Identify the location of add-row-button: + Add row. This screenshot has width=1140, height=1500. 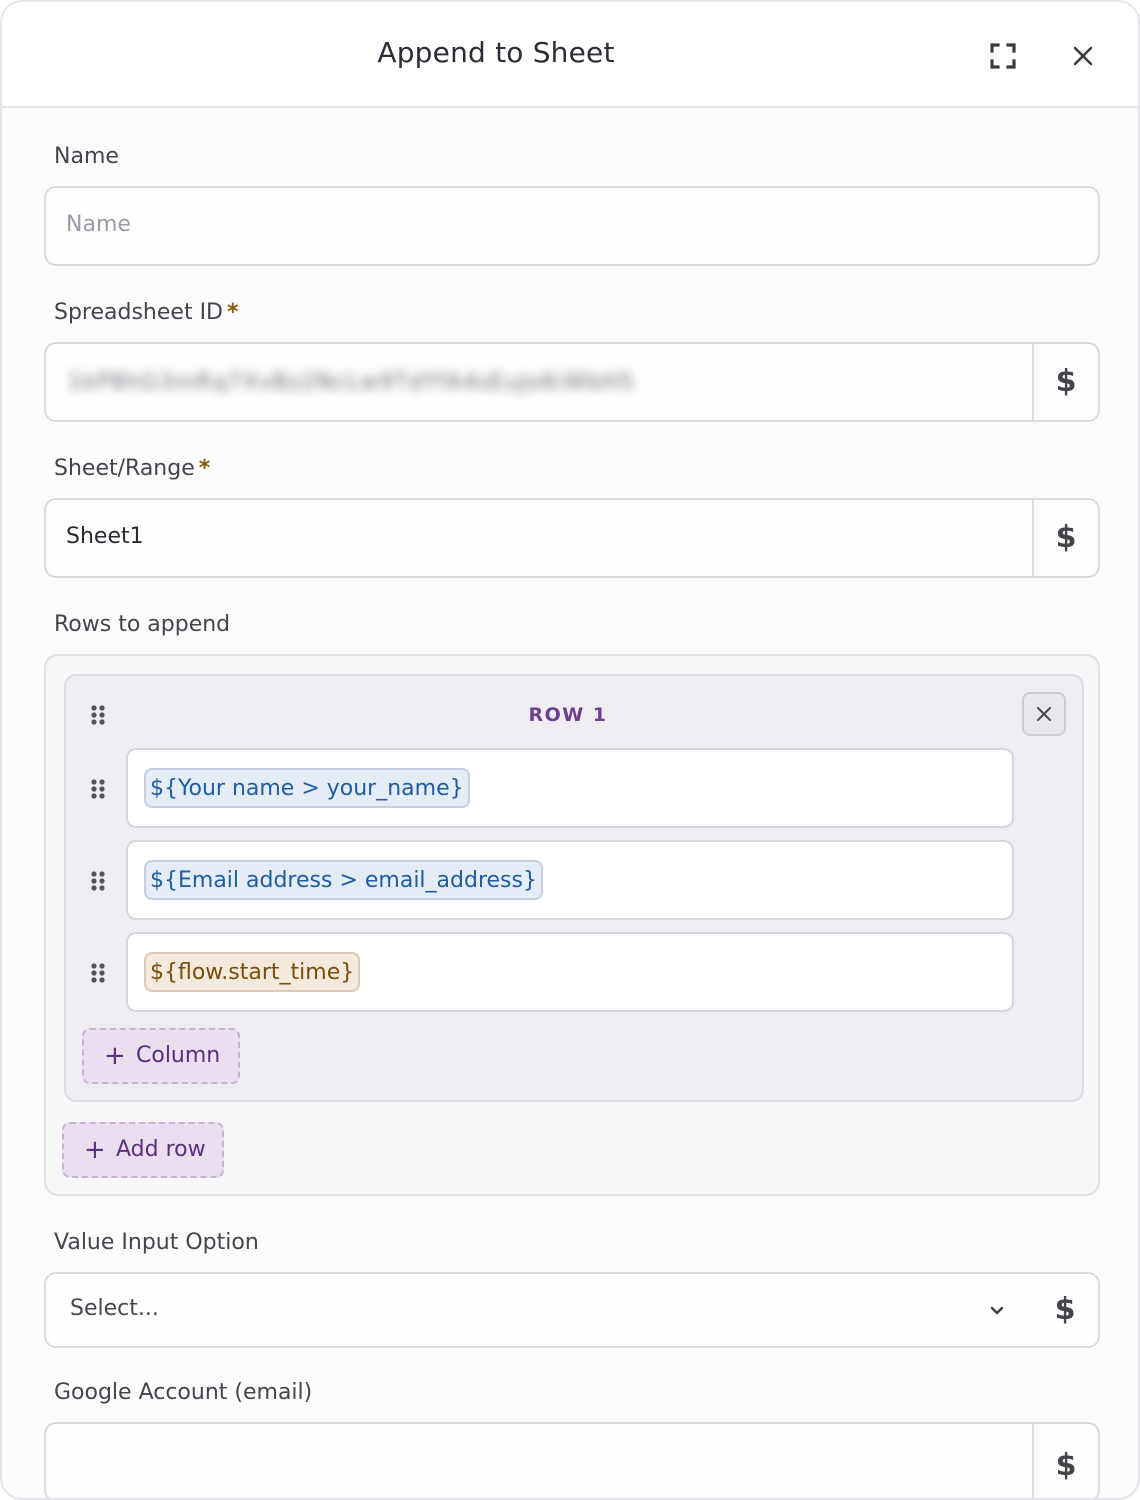
(143, 1150).